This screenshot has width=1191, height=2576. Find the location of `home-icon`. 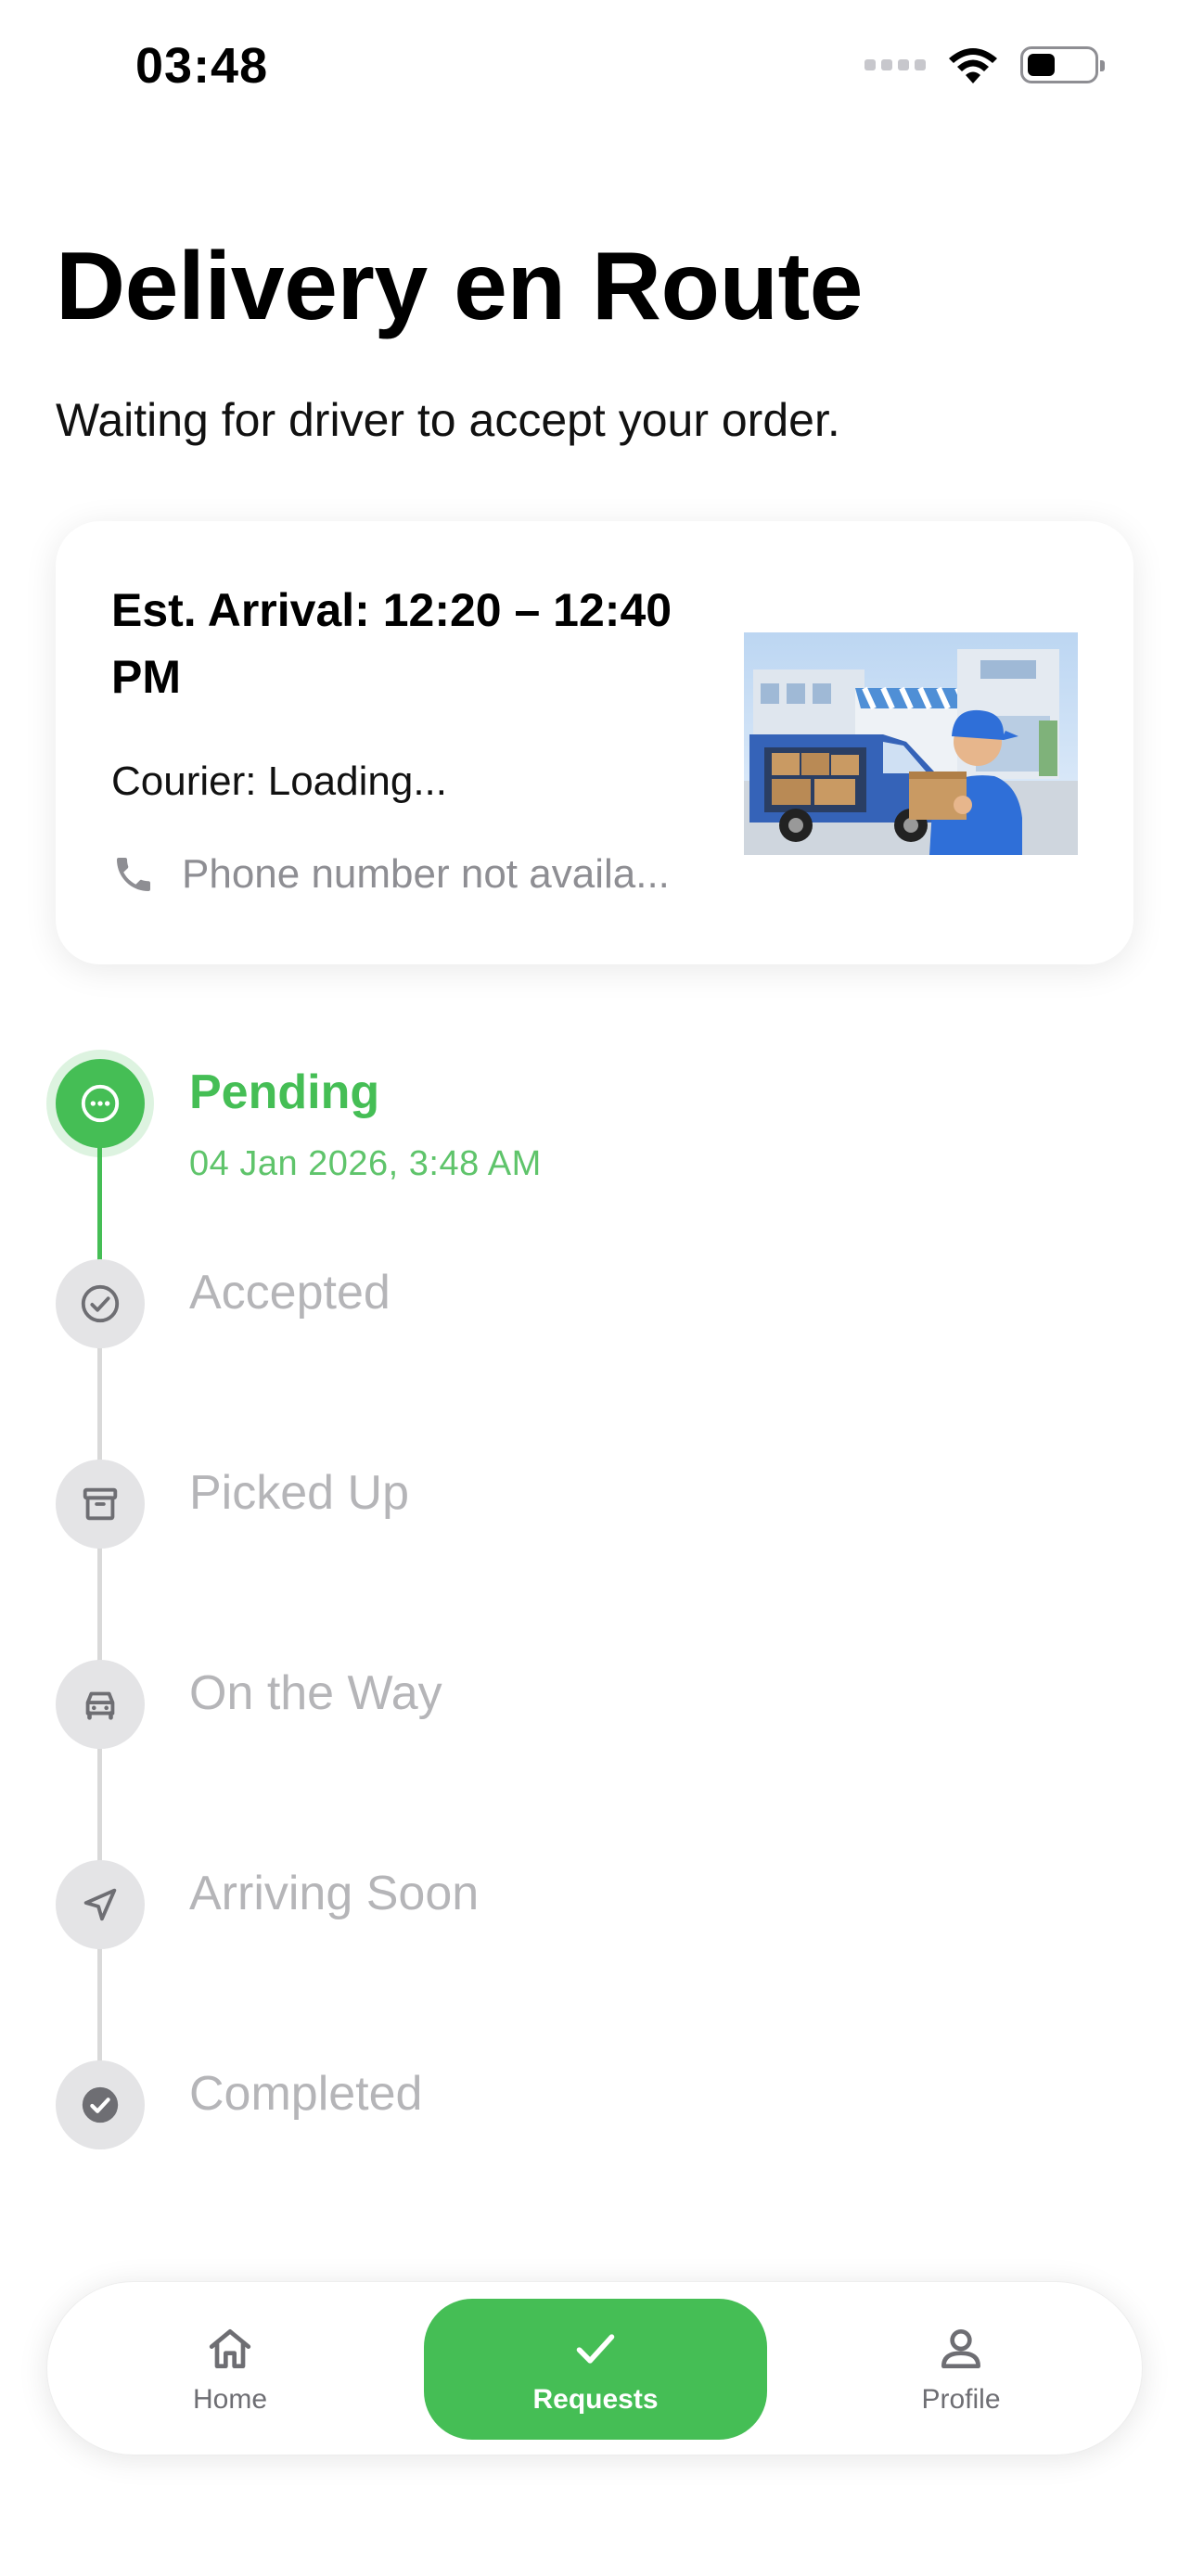

home-icon is located at coordinates (230, 2348).